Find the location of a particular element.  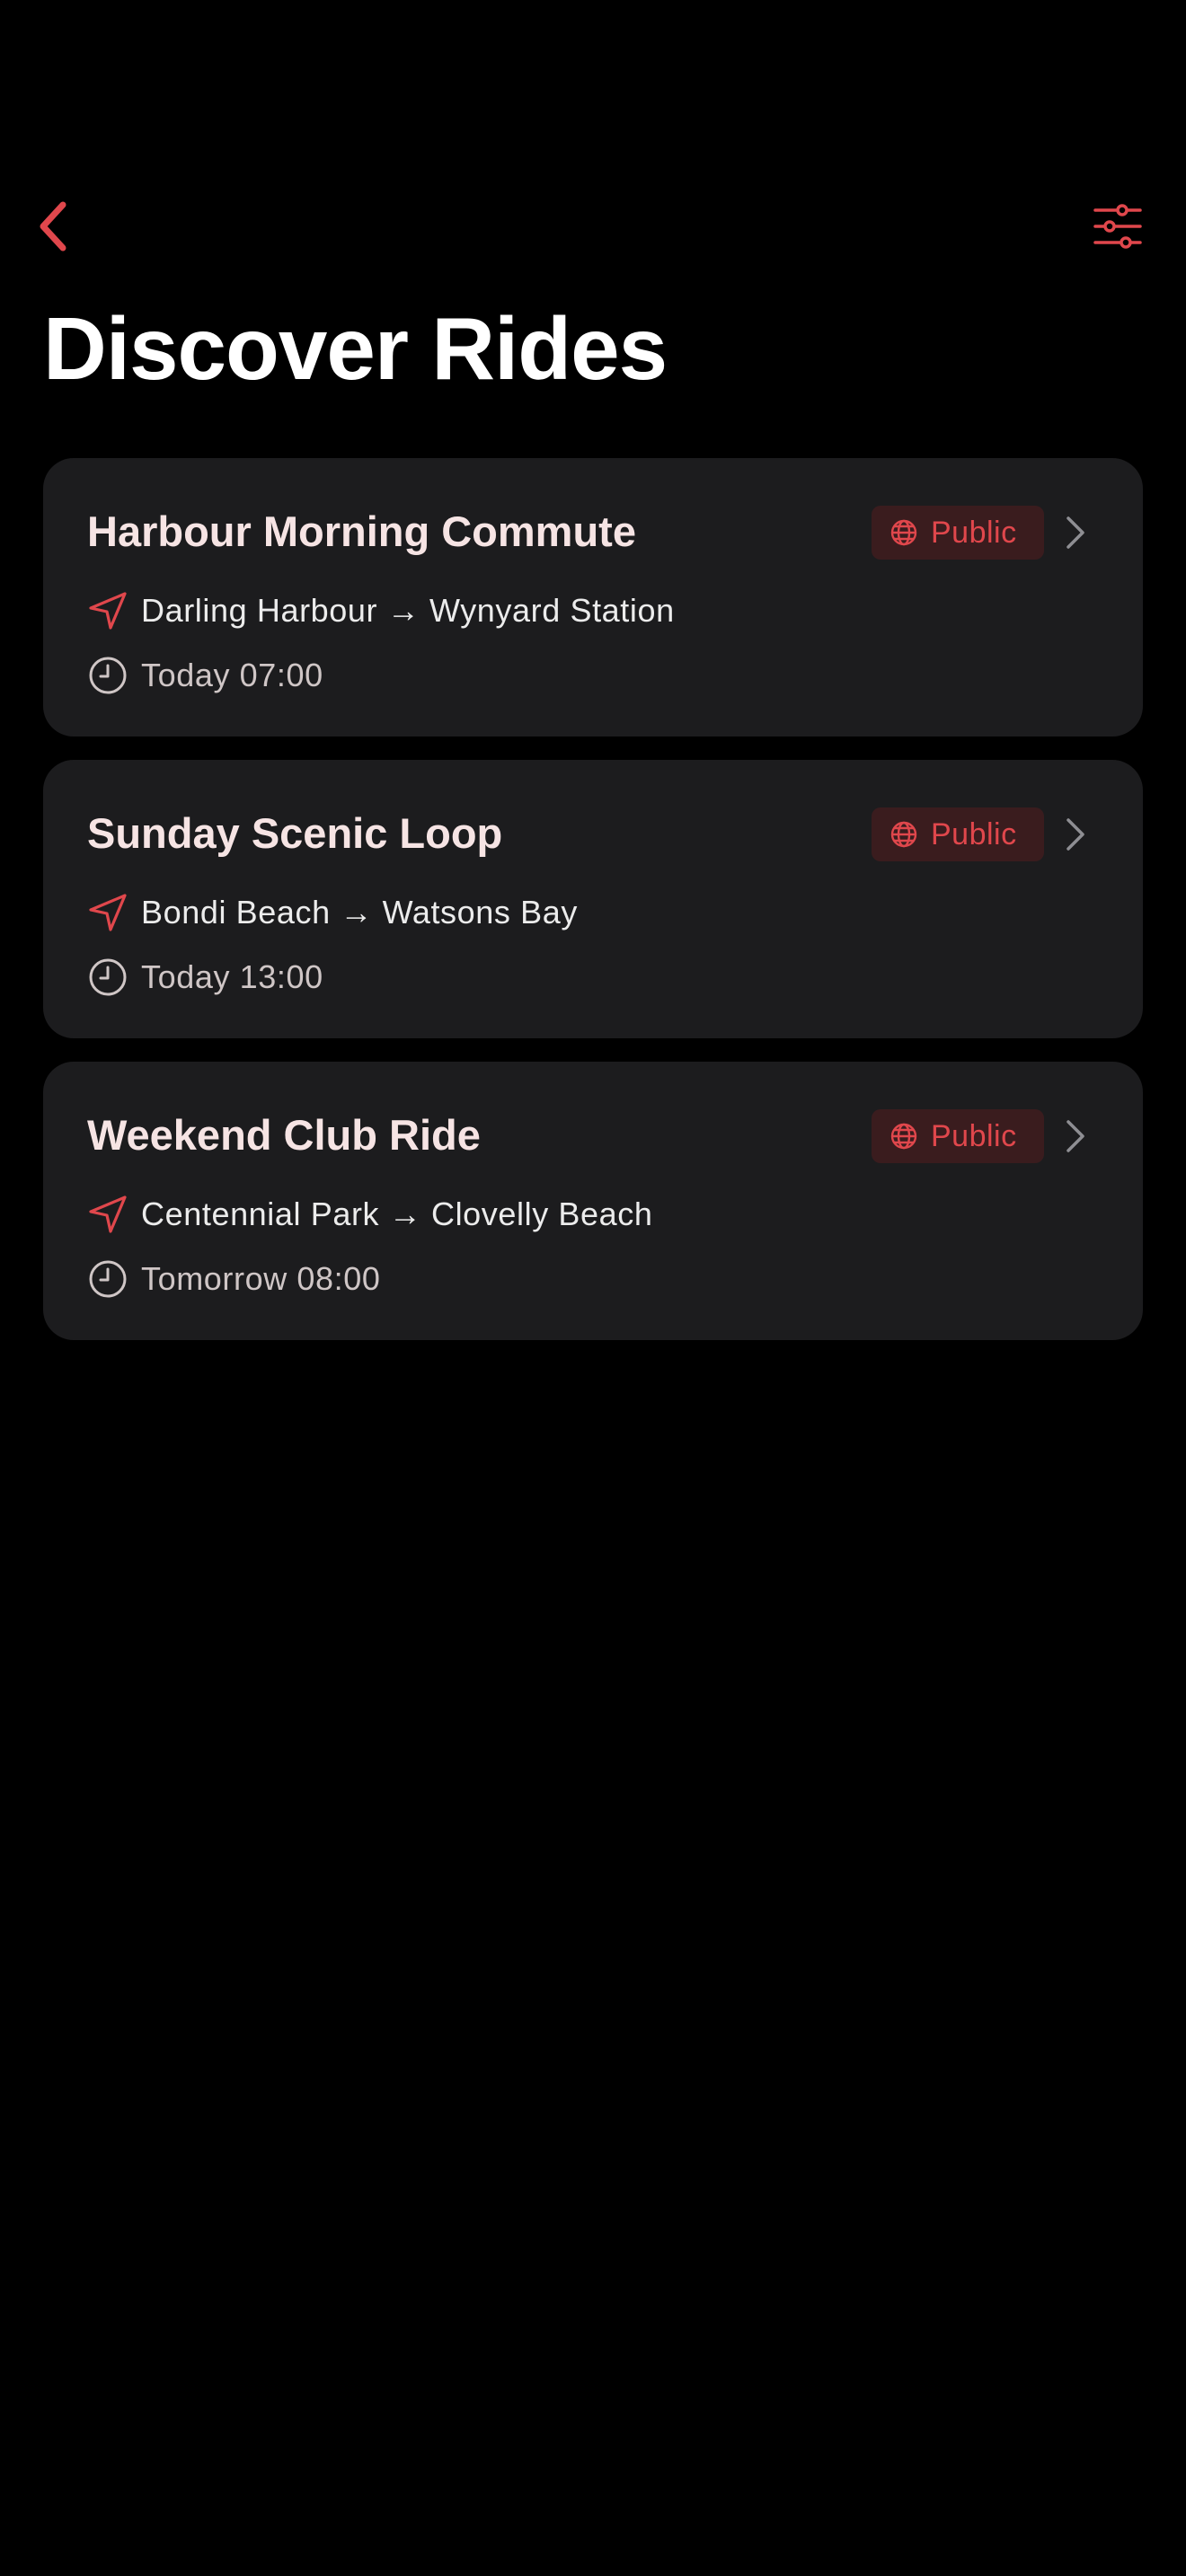

ride-title: Weekend Club Ride is located at coordinates (284, 1135).